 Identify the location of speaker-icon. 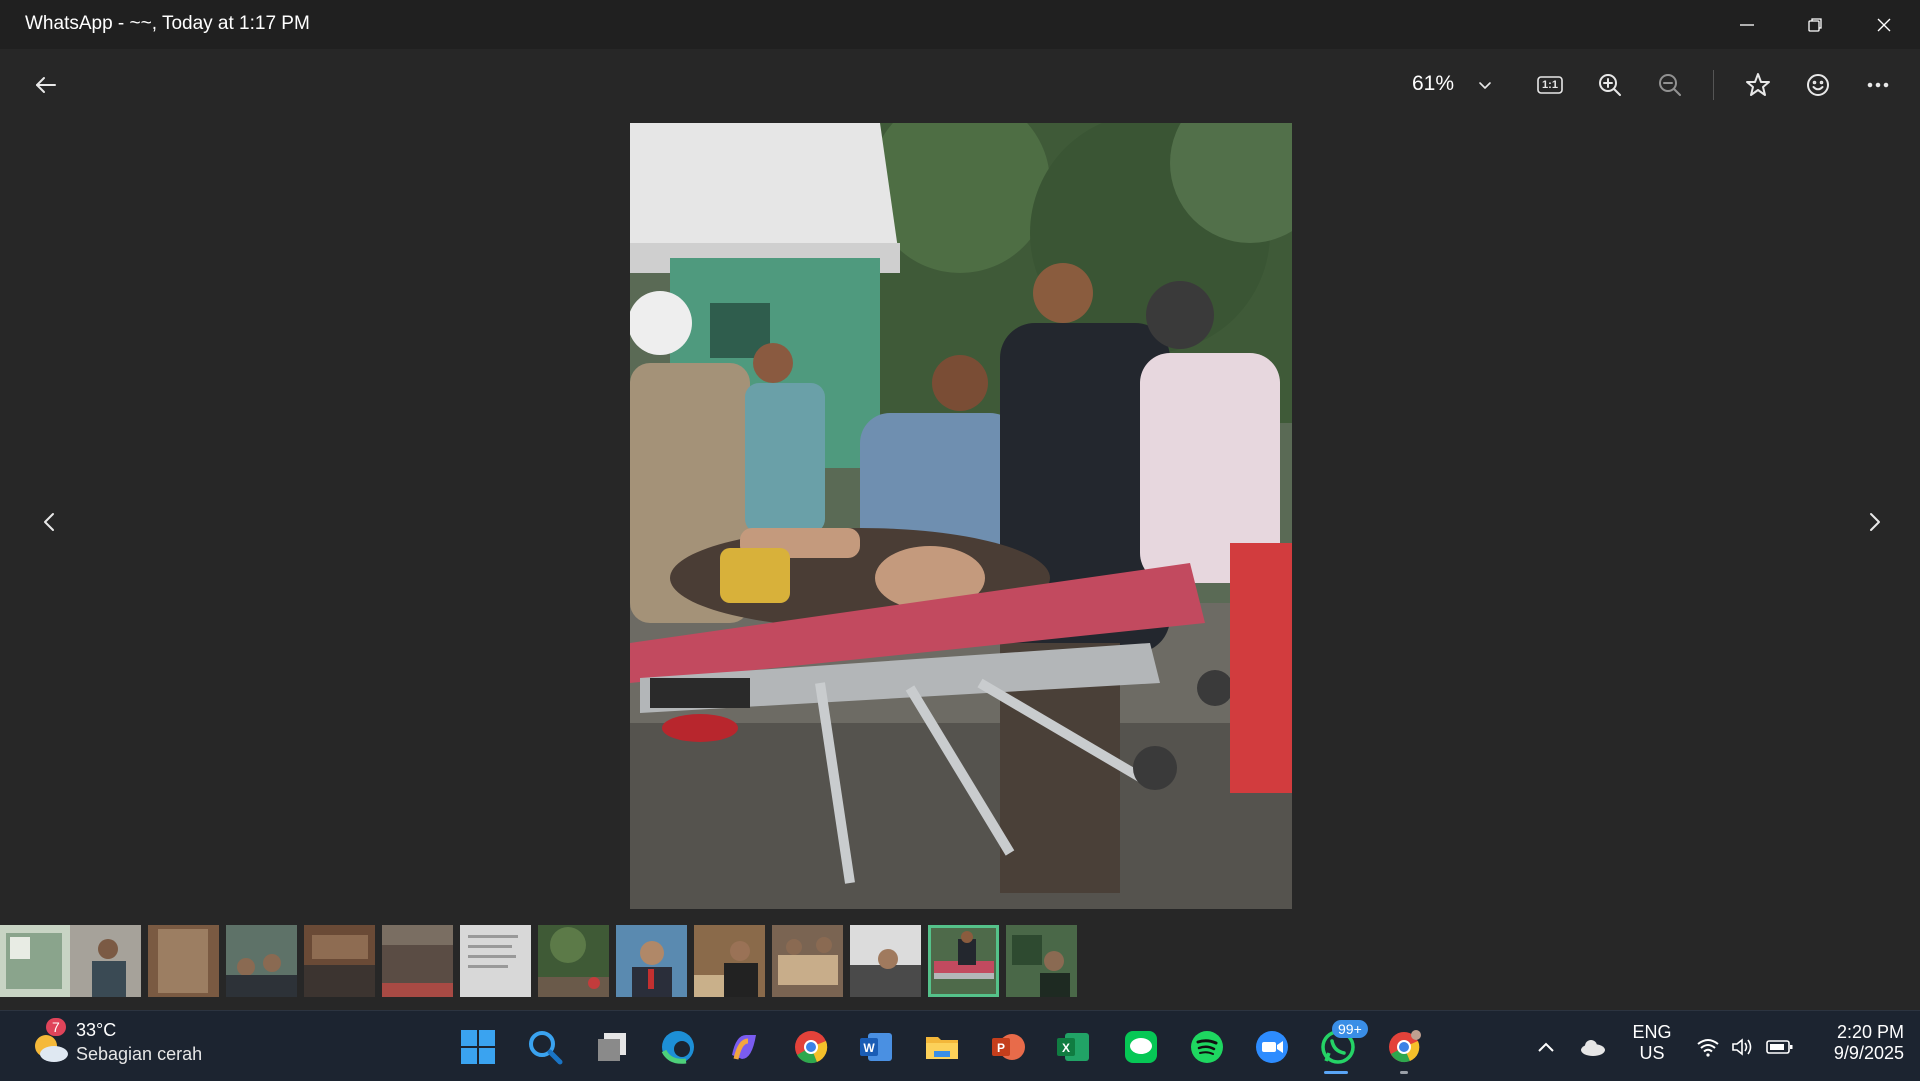
(1742, 1047).